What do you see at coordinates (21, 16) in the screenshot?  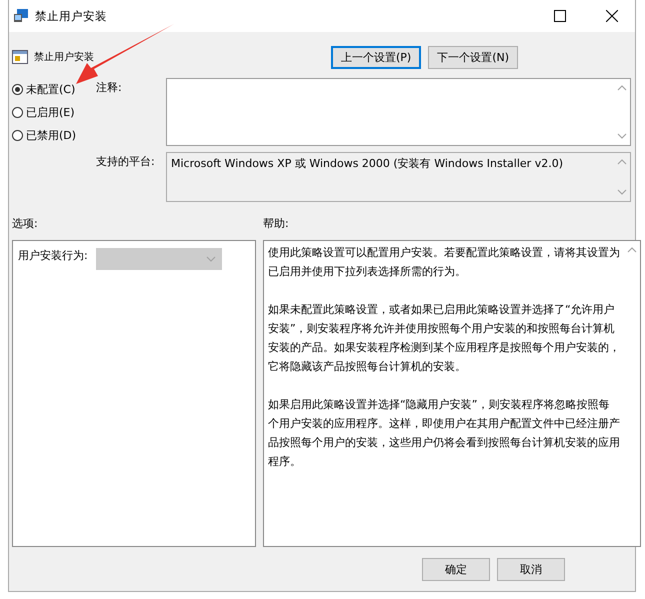 I see `computer-icon` at bounding box center [21, 16].